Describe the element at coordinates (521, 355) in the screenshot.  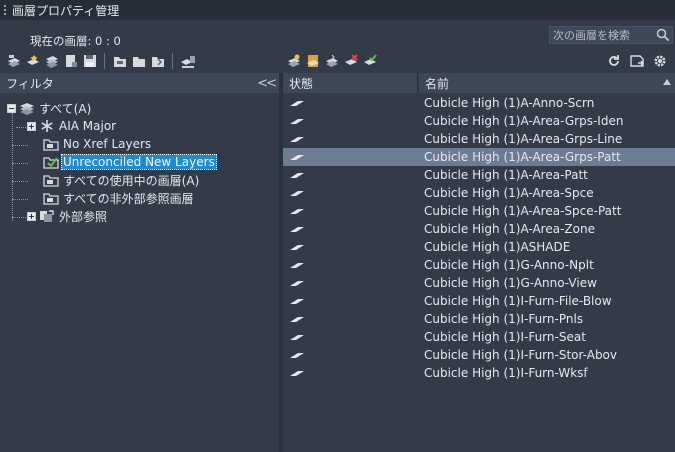
I see `layer-name-cell: Cubicle High (1)I-Furn-Stor-Abov` at that location.